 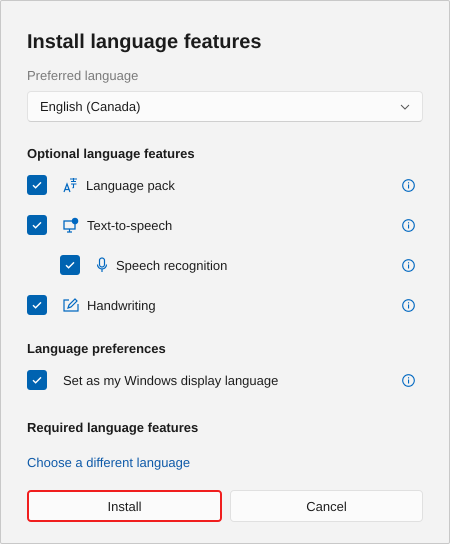 What do you see at coordinates (83, 75) in the screenshot?
I see `field-label: Preferred language` at bounding box center [83, 75].